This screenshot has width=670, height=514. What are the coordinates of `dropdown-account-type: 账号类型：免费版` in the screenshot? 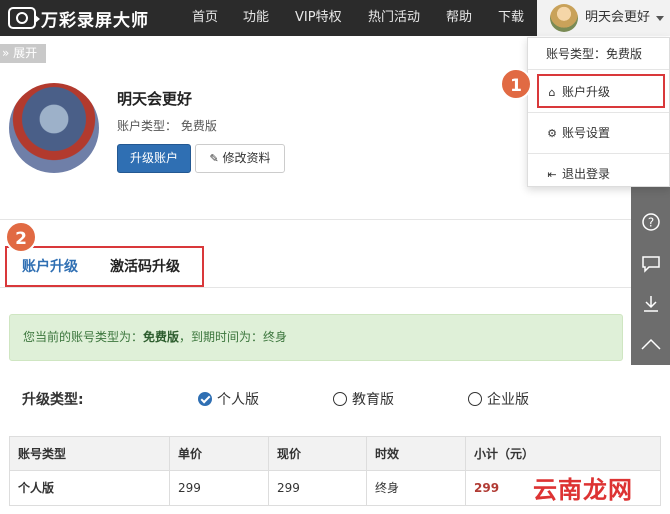 It's located at (594, 54).